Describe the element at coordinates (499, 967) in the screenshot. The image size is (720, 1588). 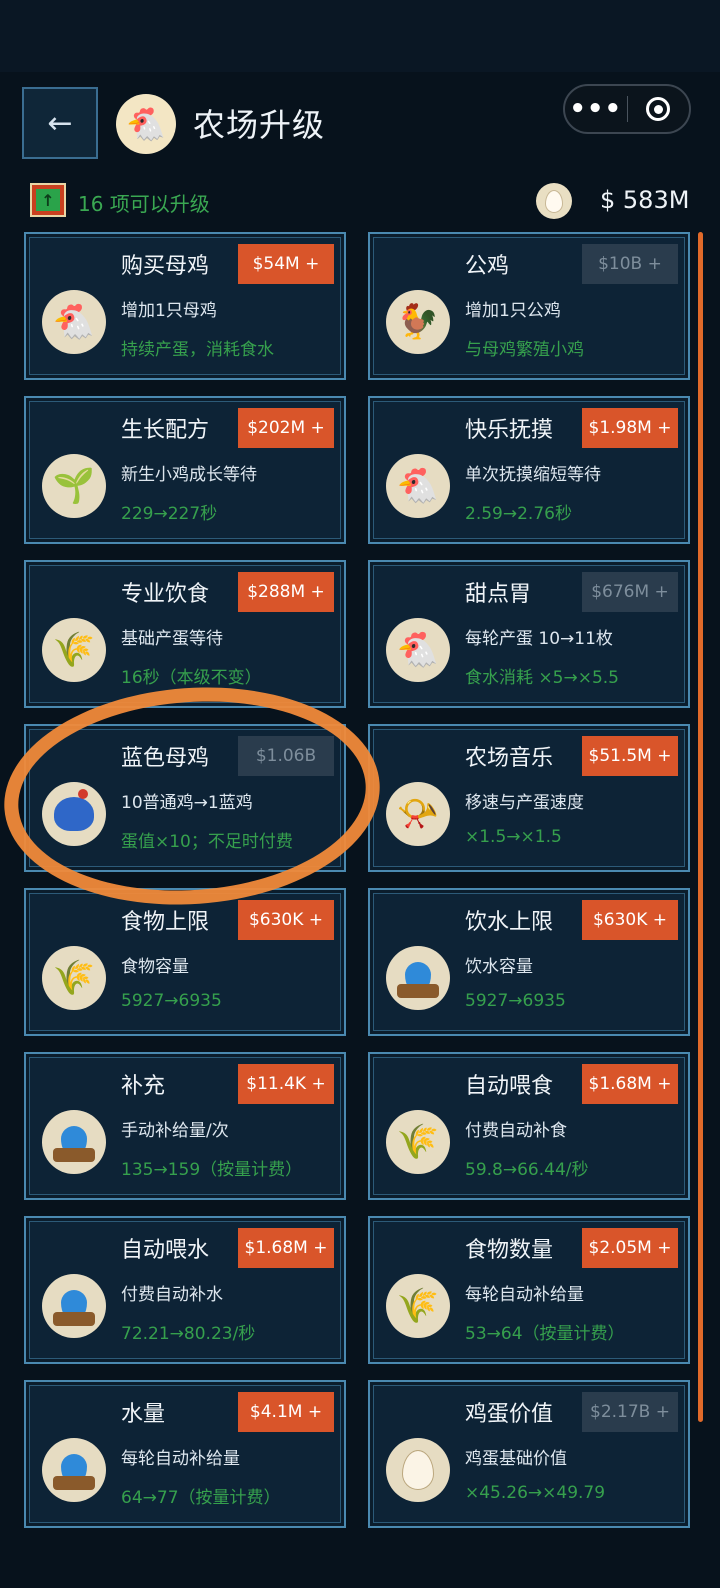
I see `upgrade-description: 饮水容量` at that location.